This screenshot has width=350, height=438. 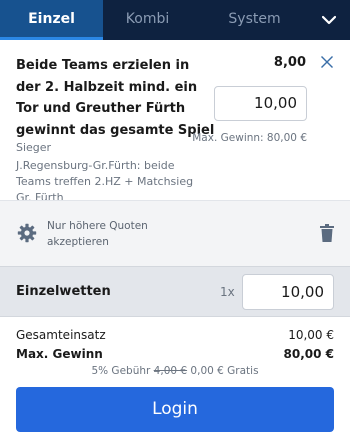 I want to click on bet-type-tabs: Einzel Kombi System, so click(x=175, y=20).